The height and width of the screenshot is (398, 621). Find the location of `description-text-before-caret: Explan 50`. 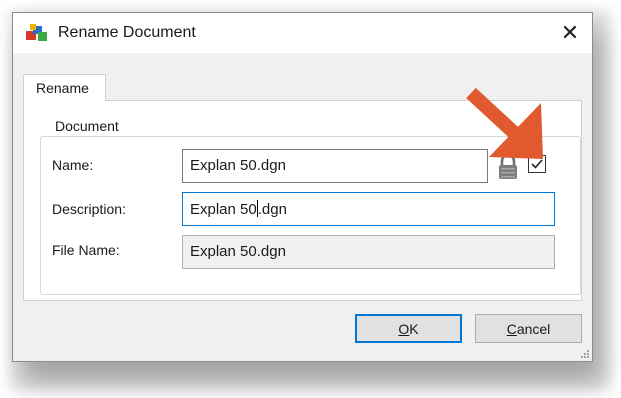

description-text-before-caret: Explan 50 is located at coordinates (223, 209).